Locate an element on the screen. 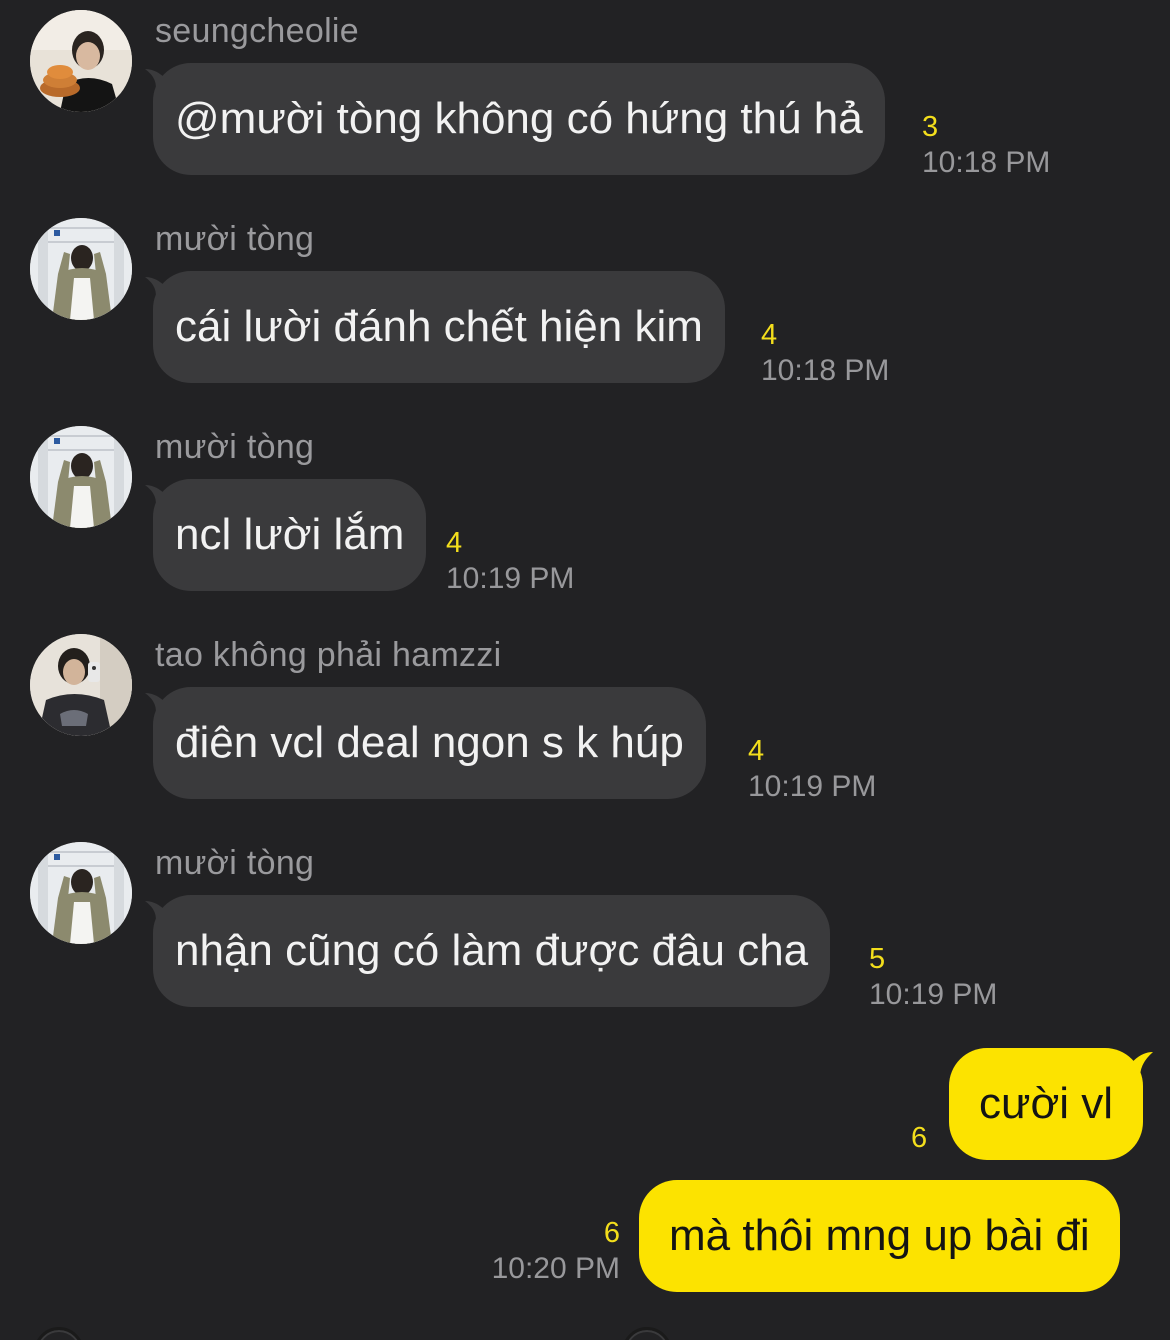  my-message-bubble: mà thôi mng up bài đi is located at coordinates (879, 1236).